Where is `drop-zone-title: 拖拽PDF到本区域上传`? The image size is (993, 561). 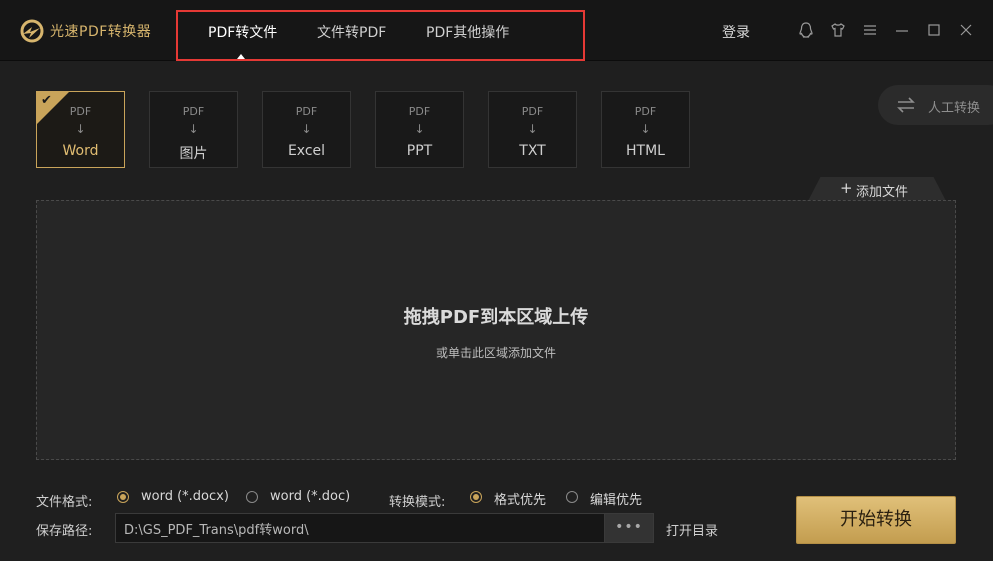
drop-zone-title: 拖拽PDF到本区域上传 is located at coordinates (496, 317).